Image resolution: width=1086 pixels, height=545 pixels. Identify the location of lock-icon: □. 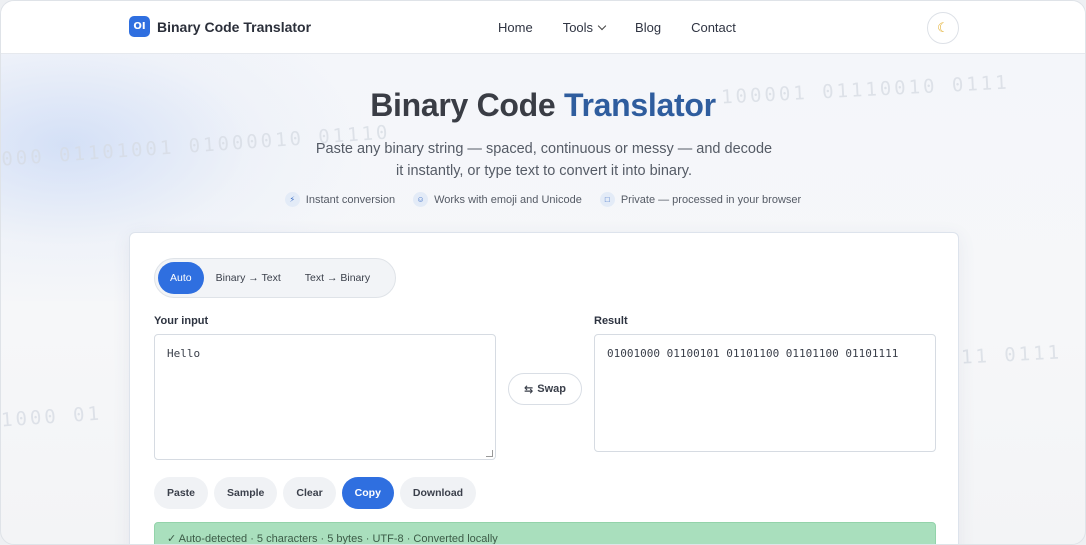
(607, 199).